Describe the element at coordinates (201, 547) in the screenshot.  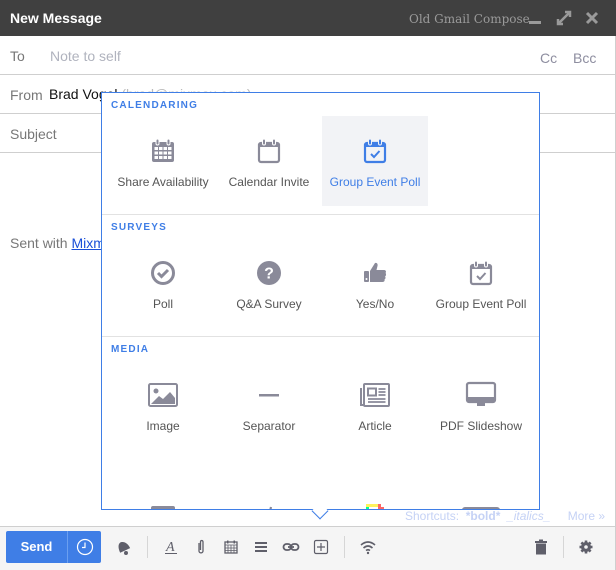
I see `attachment-icon` at that location.